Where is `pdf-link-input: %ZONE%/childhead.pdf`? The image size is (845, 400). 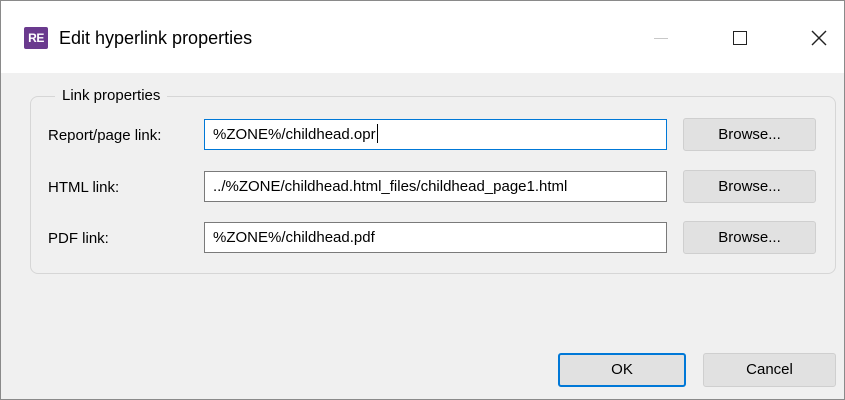 pdf-link-input: %ZONE%/childhead.pdf is located at coordinates (435, 237).